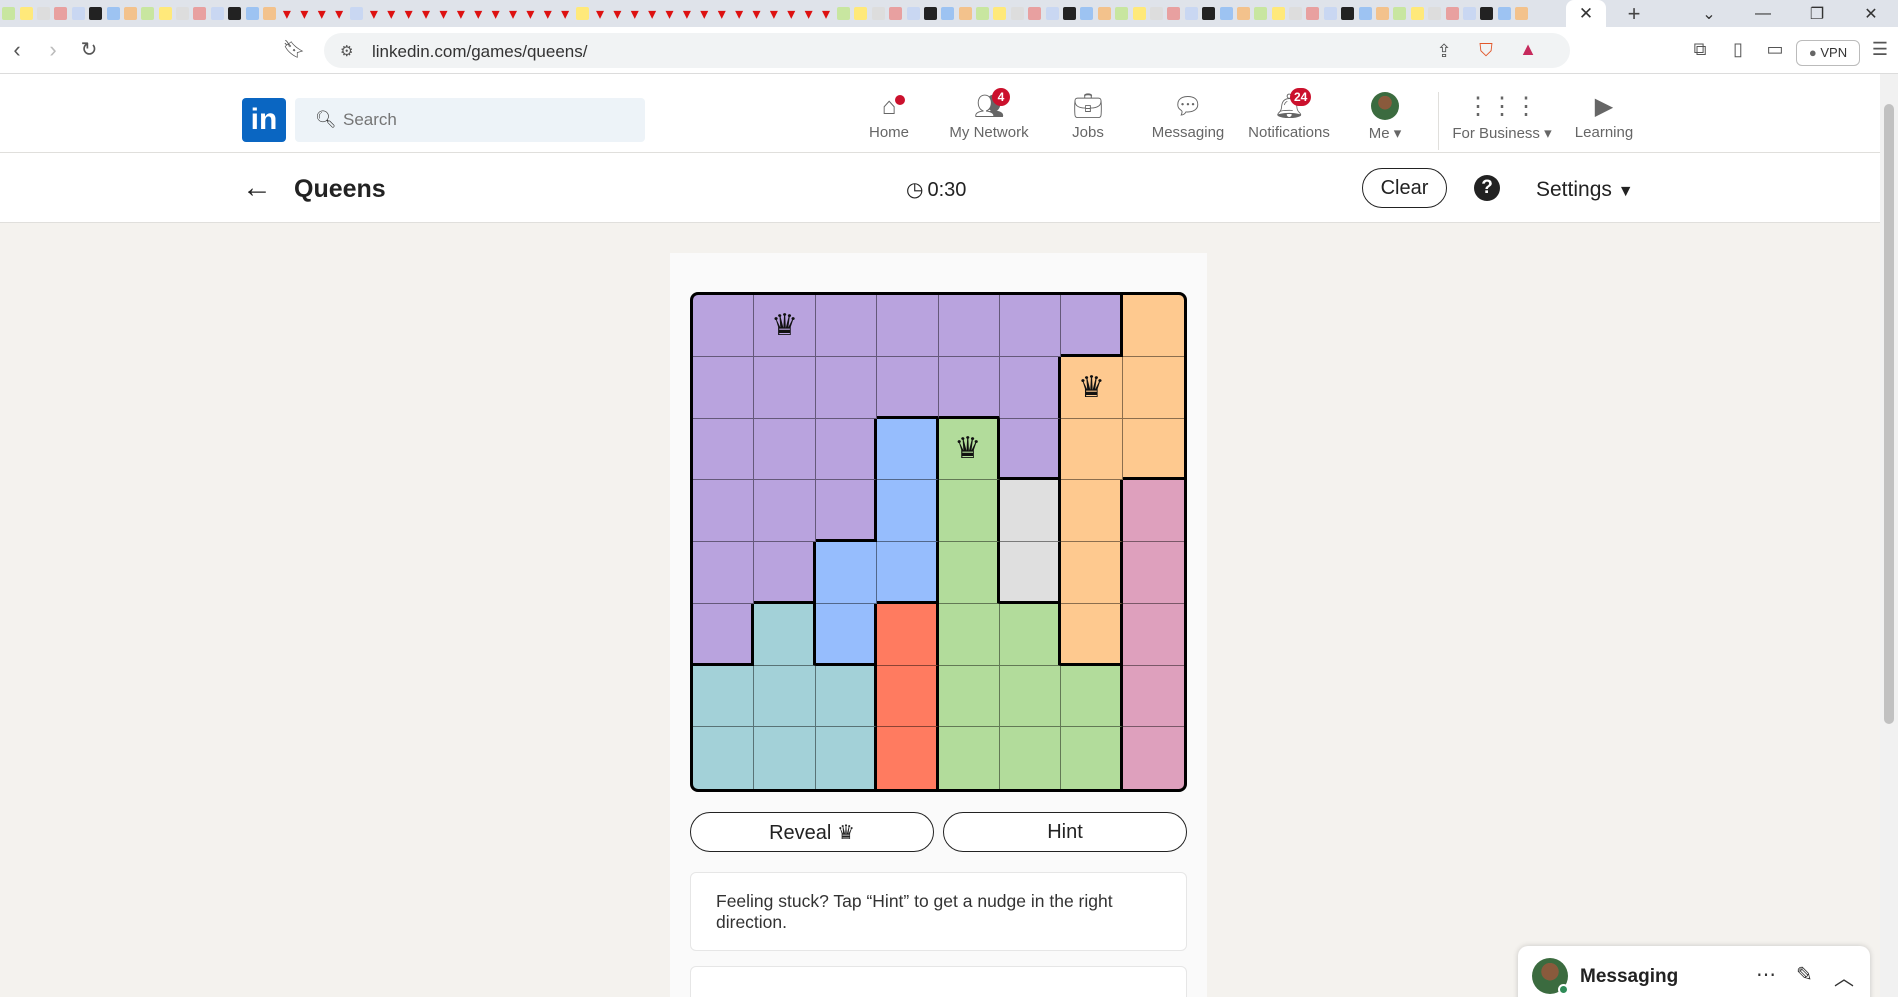 The image size is (1898, 997). Describe the element at coordinates (17, 50) in the screenshot. I see `back-icon: ‹` at that location.